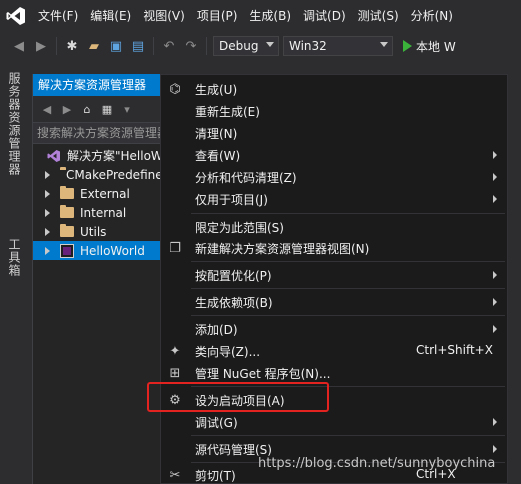  What do you see at coordinates (334, 351) in the screenshot?
I see `menu-item-class-wizard: ✦ 类向导(Z)... Ctrl+Shift+X` at bounding box center [334, 351].